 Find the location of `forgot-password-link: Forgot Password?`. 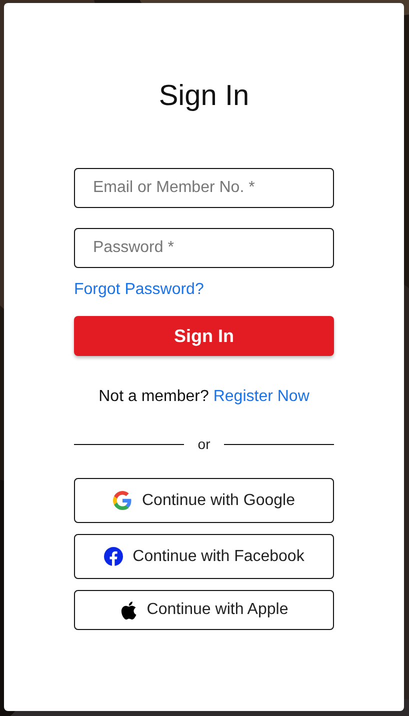

forgot-password-link: Forgot Password? is located at coordinates (139, 290).